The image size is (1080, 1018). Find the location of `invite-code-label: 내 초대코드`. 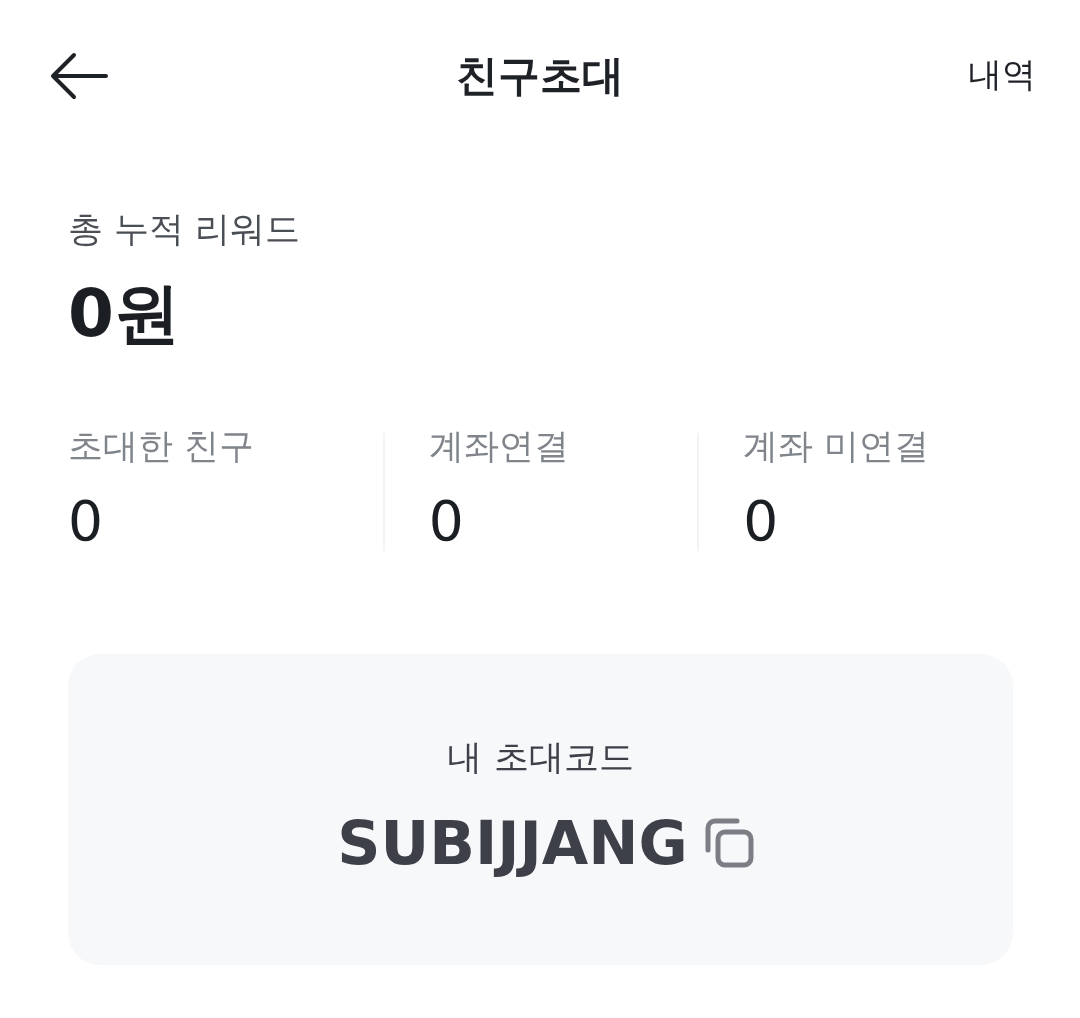

invite-code-label: 내 초대코드 is located at coordinates (540, 757).